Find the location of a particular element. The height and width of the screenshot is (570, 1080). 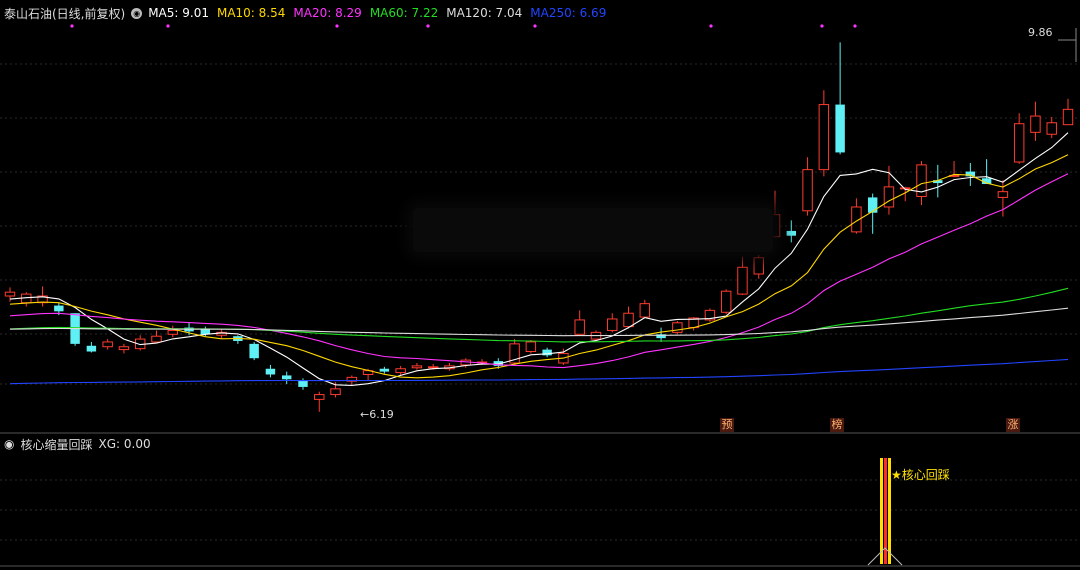

low-price-label: ←6.19 is located at coordinates (377, 414).